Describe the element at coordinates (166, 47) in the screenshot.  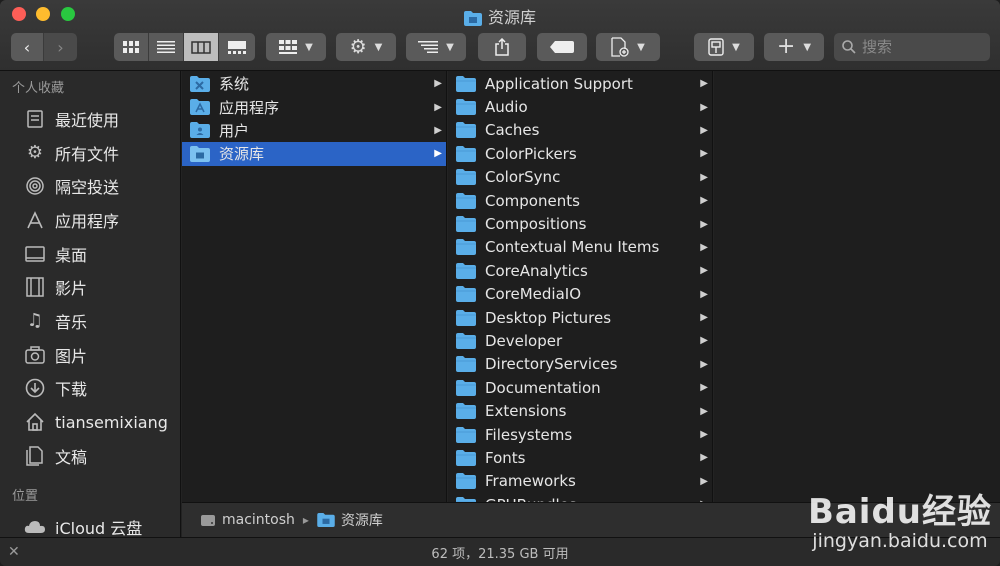
I see `view-list-button` at that location.